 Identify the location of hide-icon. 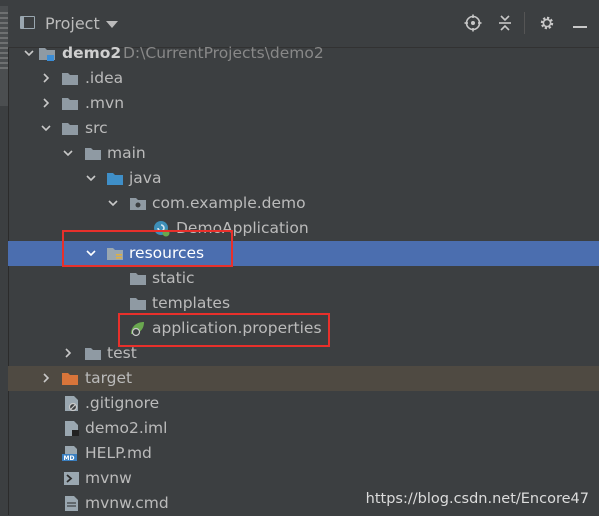
(580, 23).